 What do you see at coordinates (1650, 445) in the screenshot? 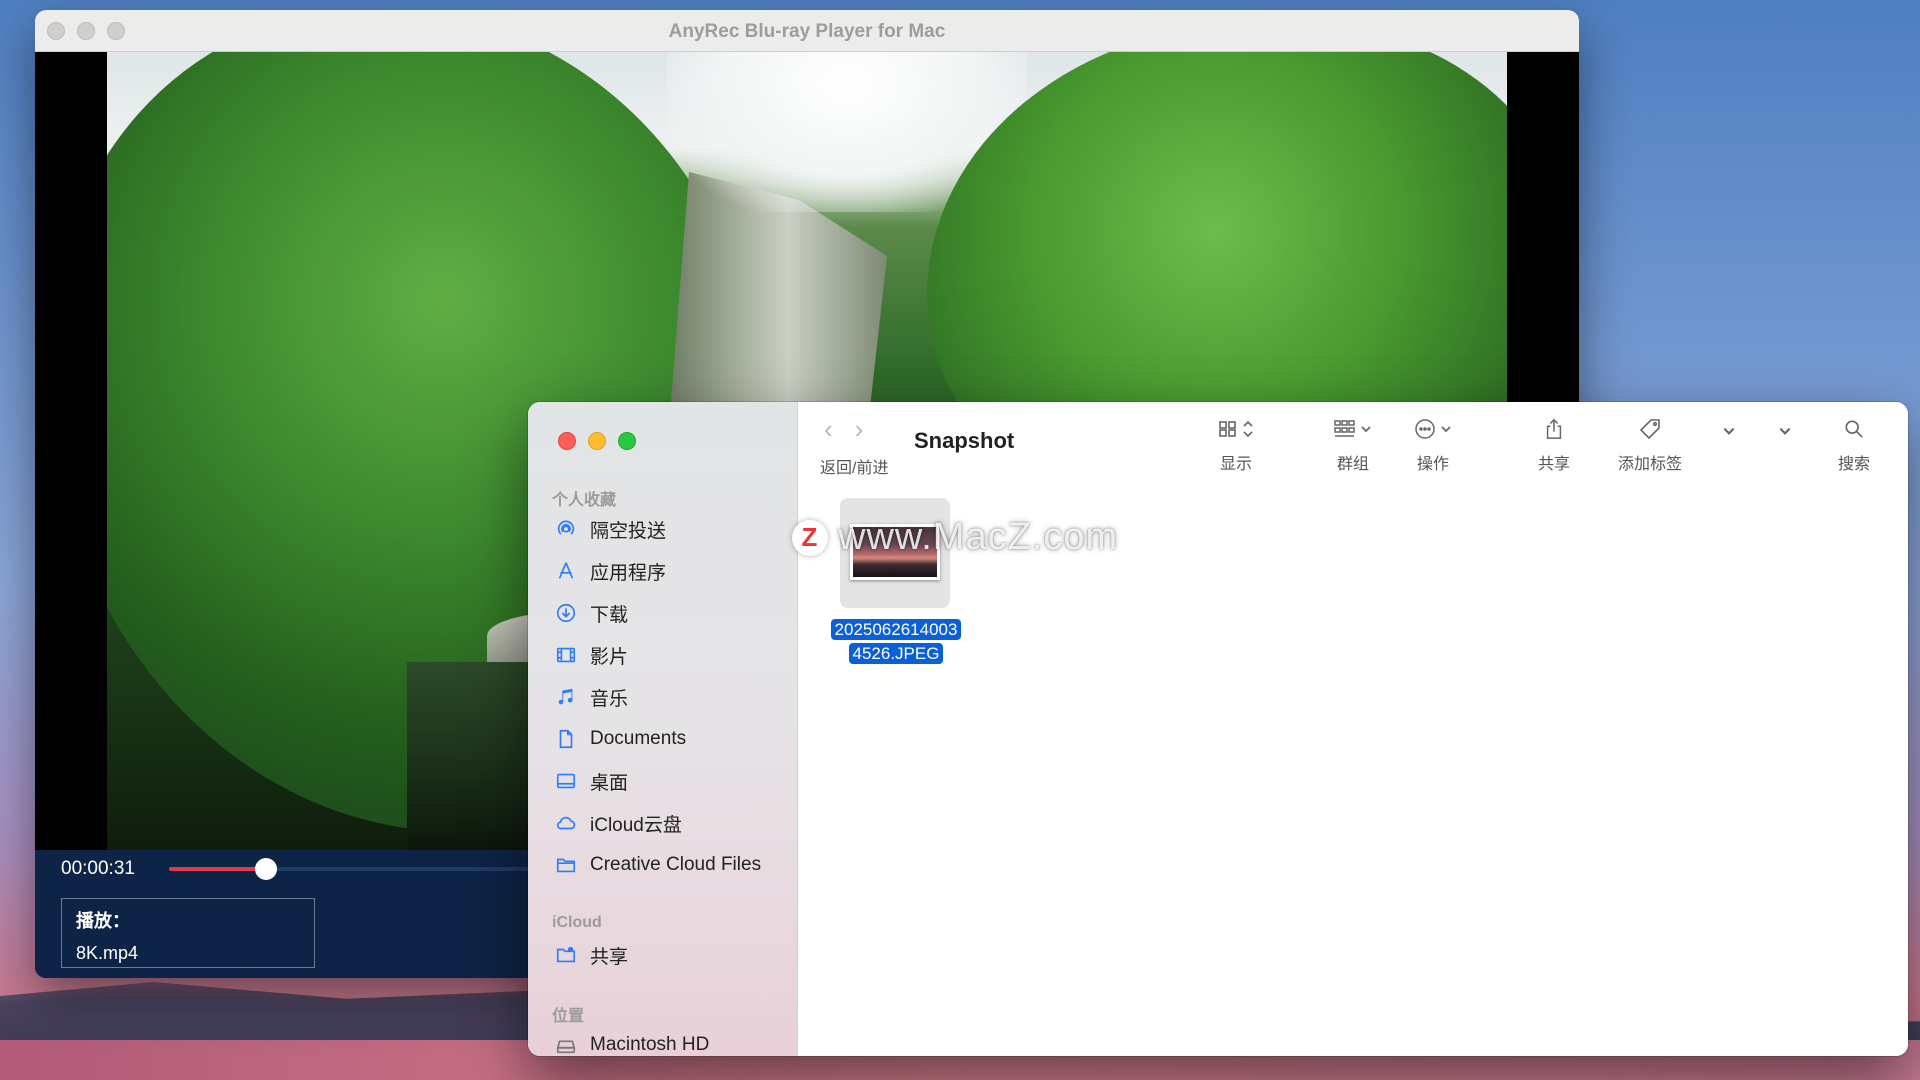
I see `add-tag-button: 添加标签` at bounding box center [1650, 445].